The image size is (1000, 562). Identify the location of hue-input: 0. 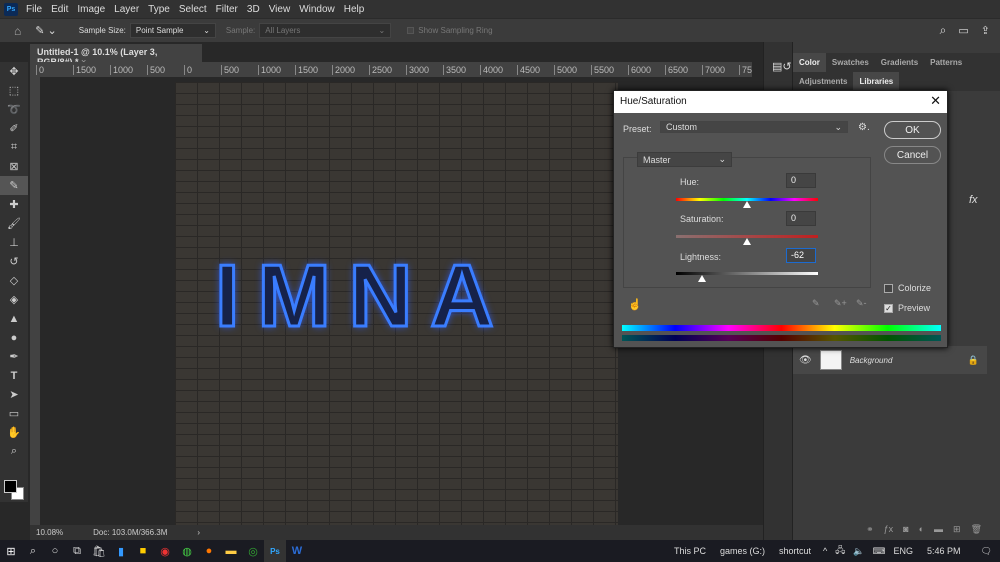
(801, 180).